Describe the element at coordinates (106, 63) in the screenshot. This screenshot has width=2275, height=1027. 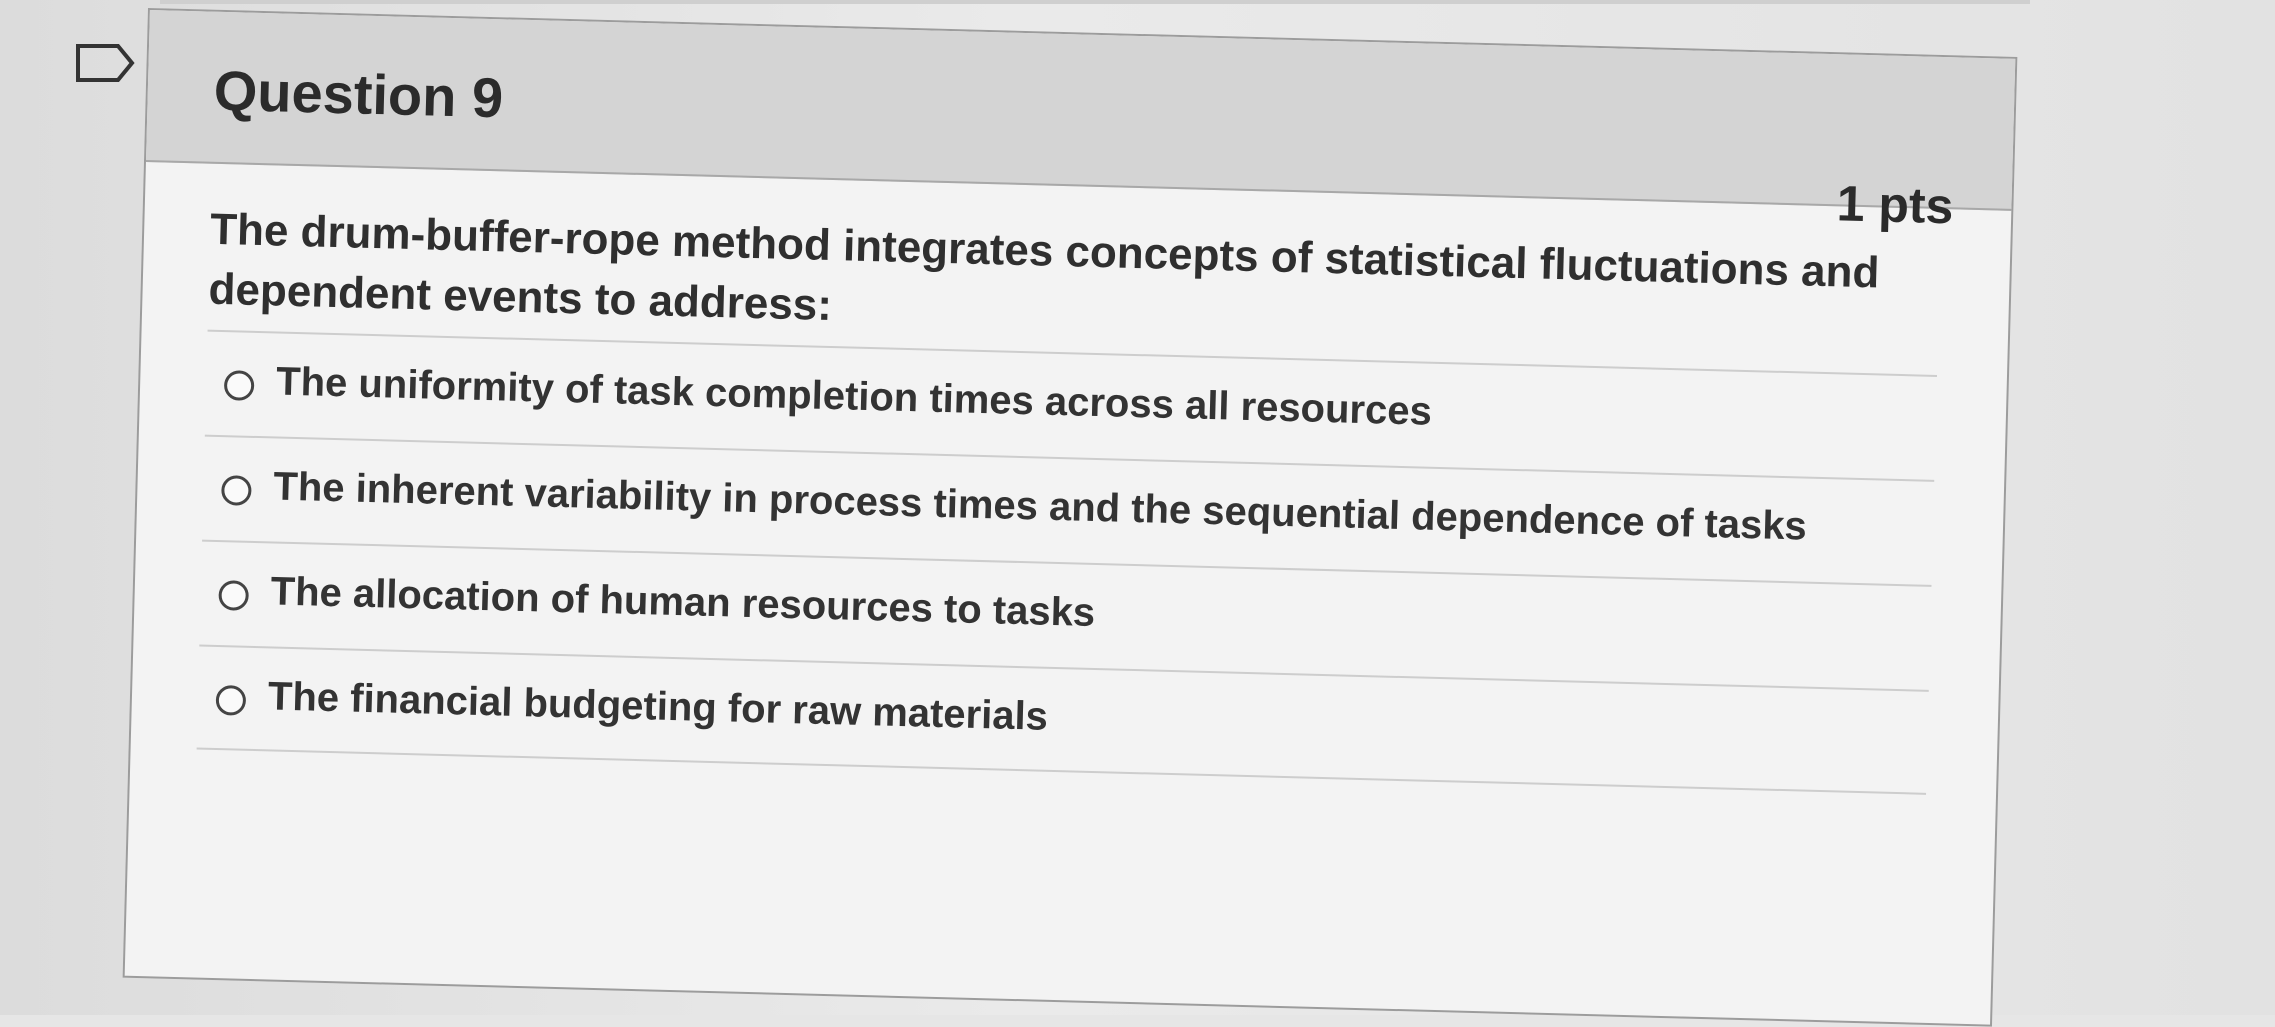
I see `flag-question-icon` at that location.